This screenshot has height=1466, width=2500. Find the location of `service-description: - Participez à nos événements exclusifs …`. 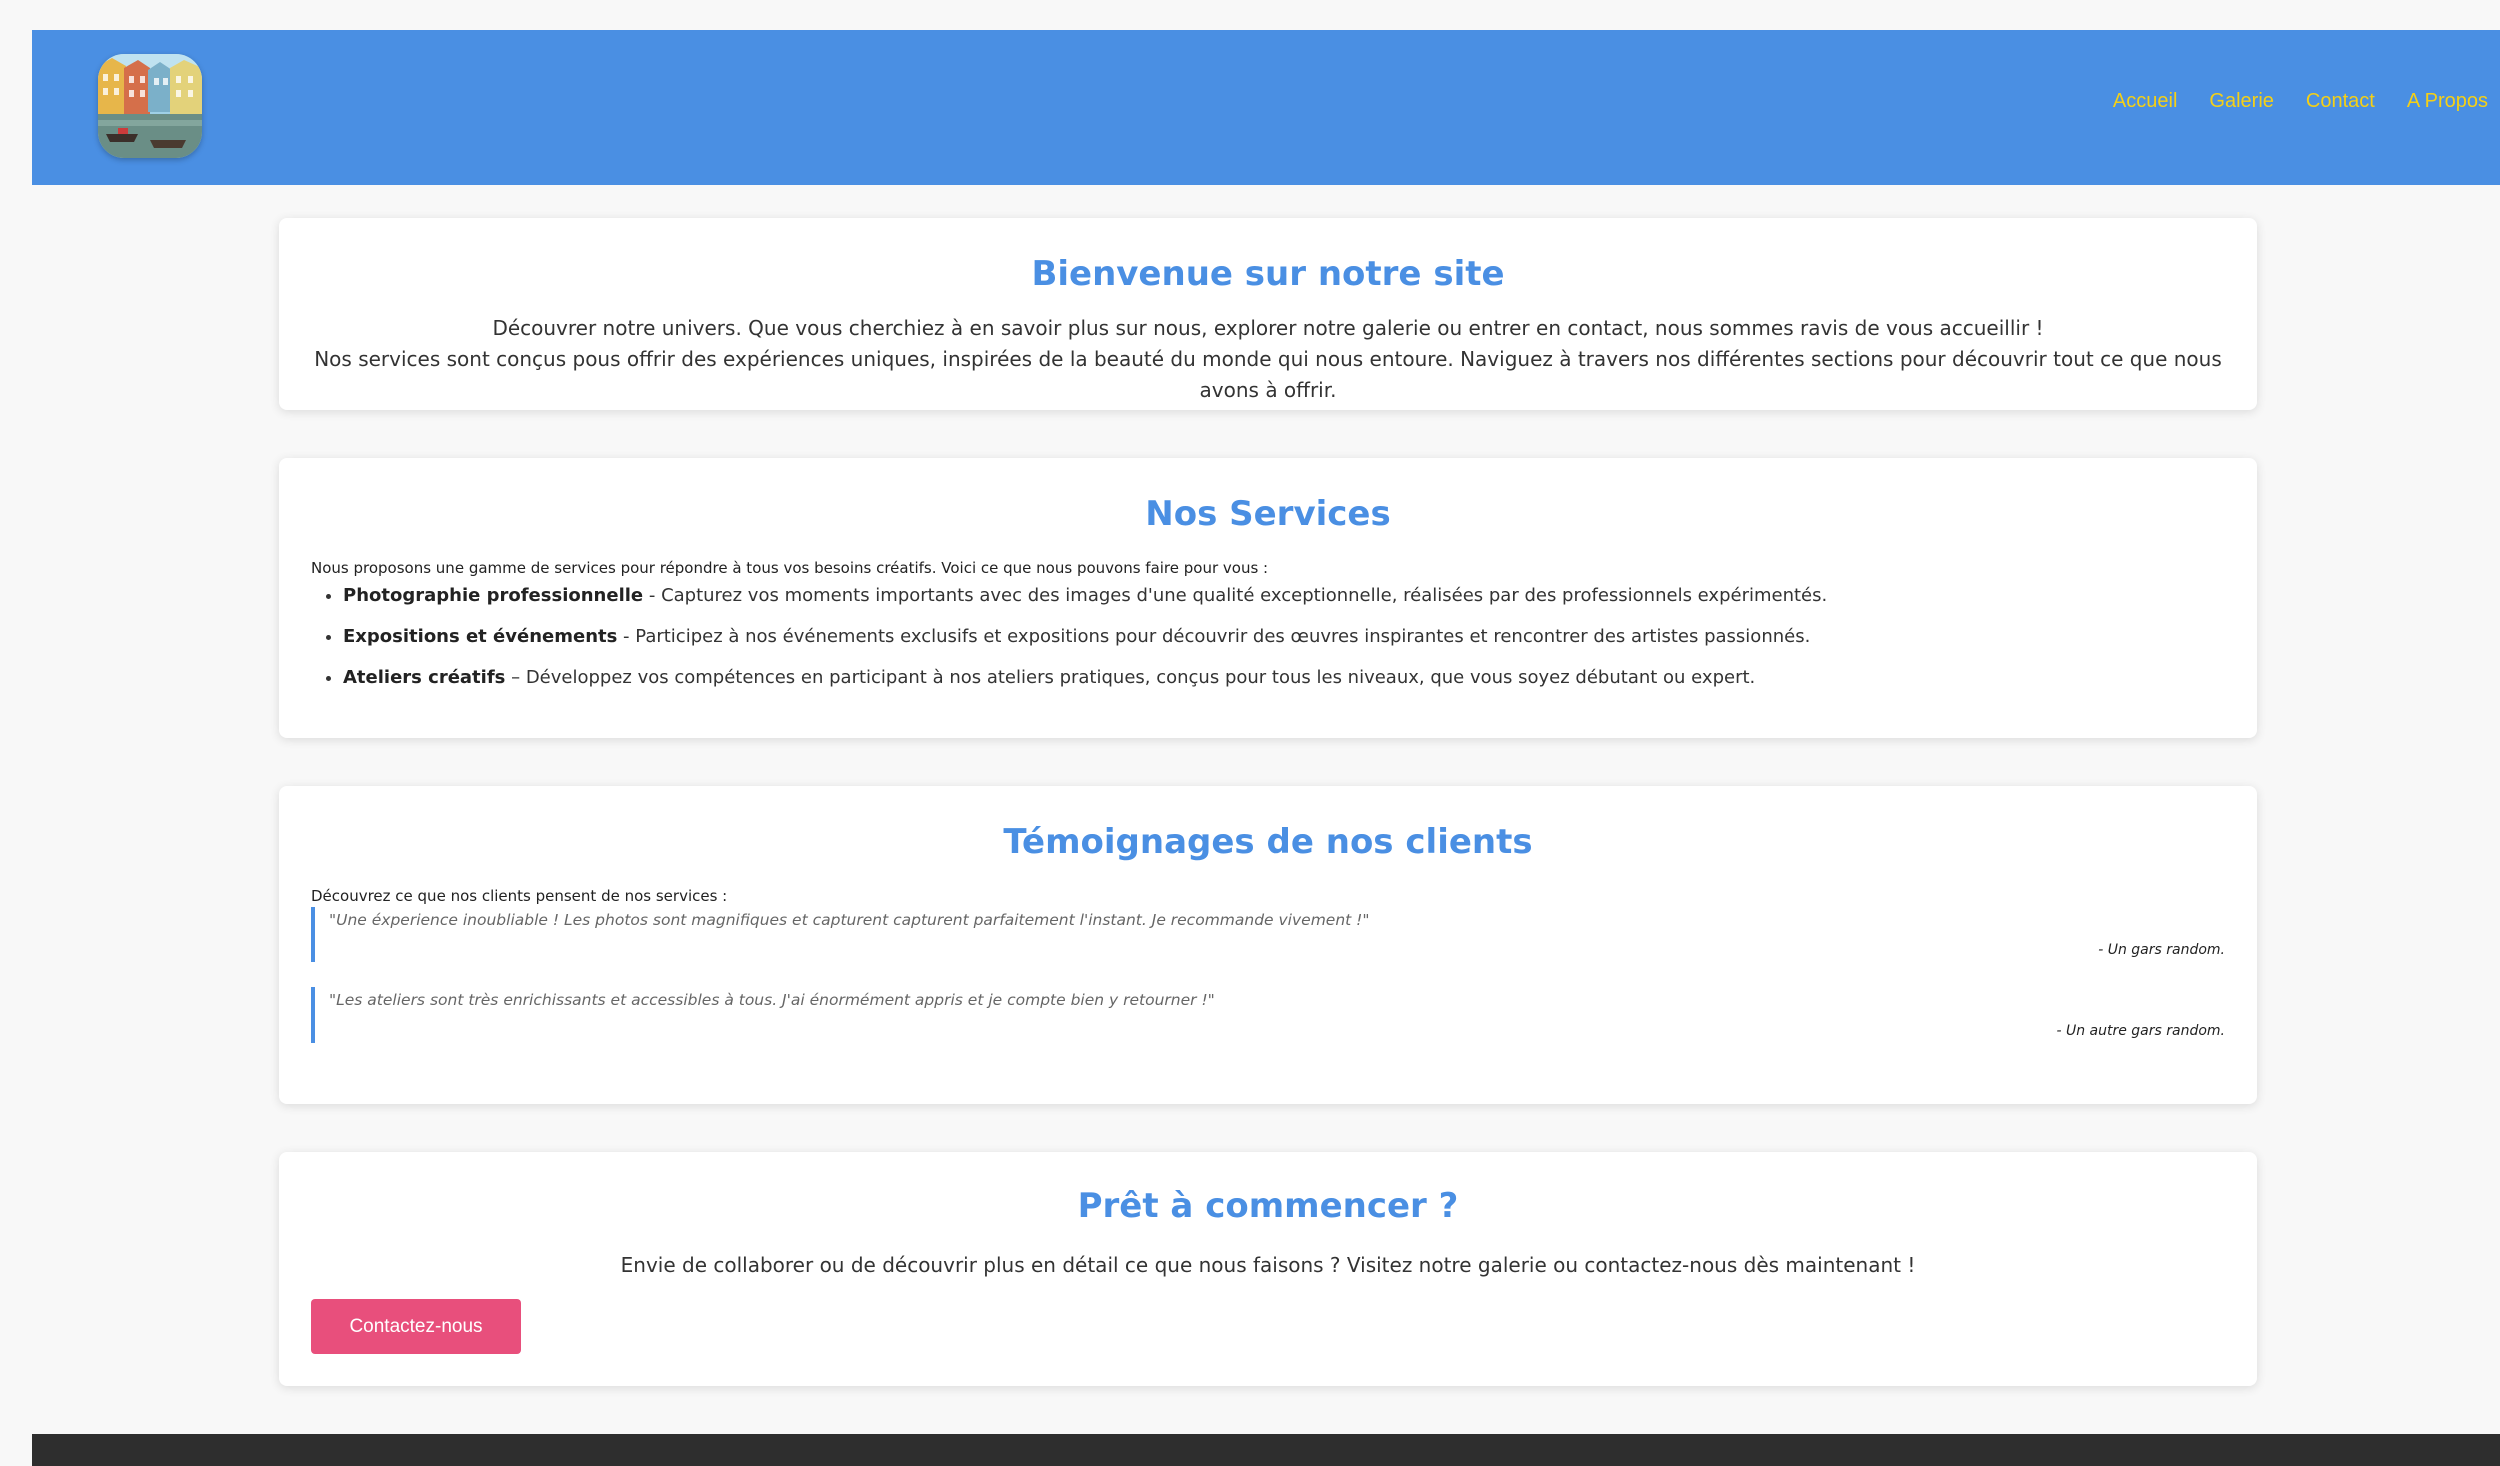

service-description: - Participez à nos événements exclusifs … is located at coordinates (1214, 636).